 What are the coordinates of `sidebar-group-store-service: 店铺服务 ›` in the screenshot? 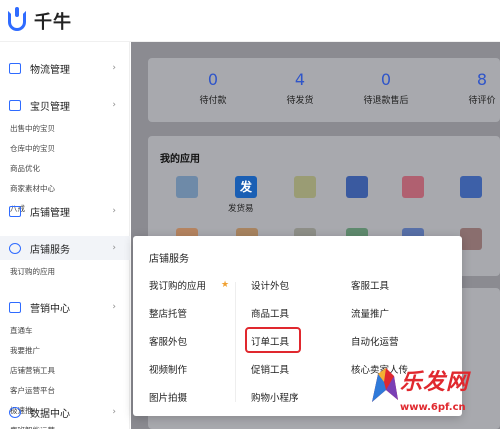 It's located at (65, 248).